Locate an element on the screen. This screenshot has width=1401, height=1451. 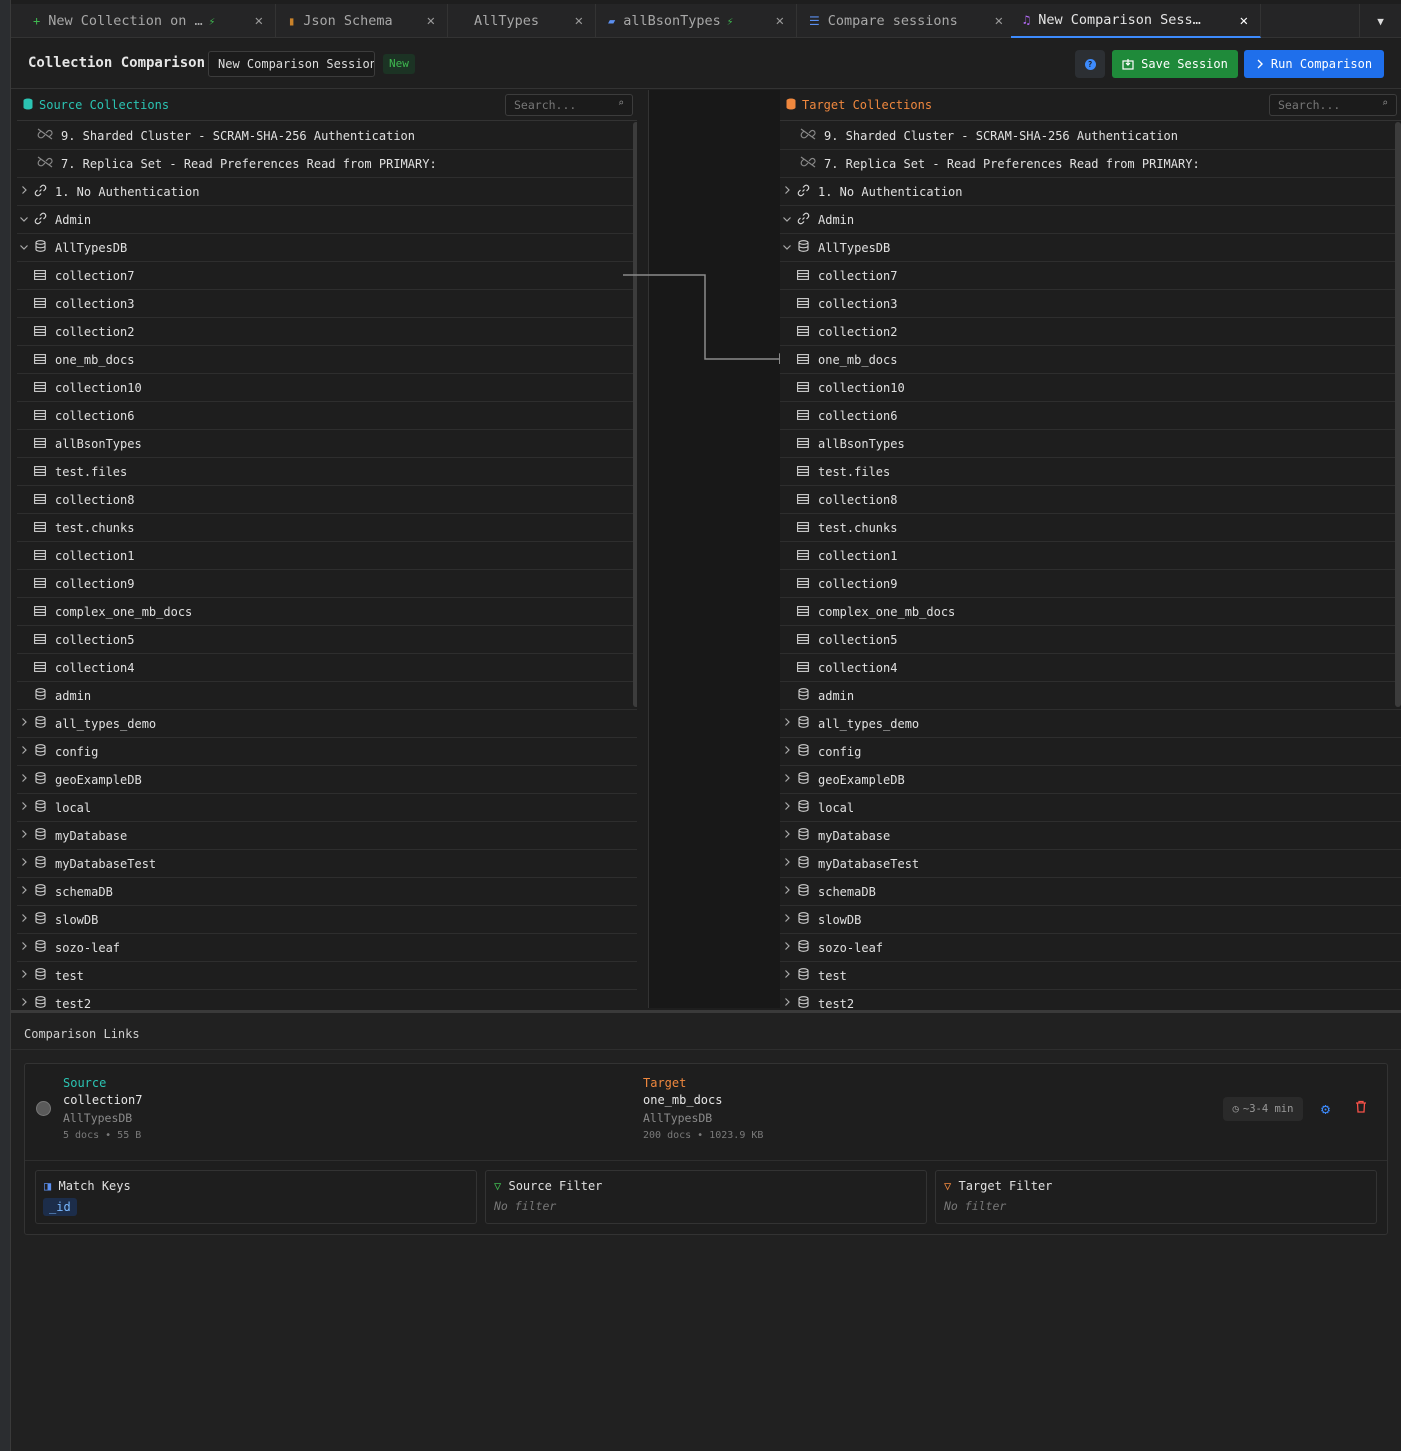
tab-allbsontypes: ▰ allBsonTypes ⚡ ✕ is located at coordinates (696, 21).